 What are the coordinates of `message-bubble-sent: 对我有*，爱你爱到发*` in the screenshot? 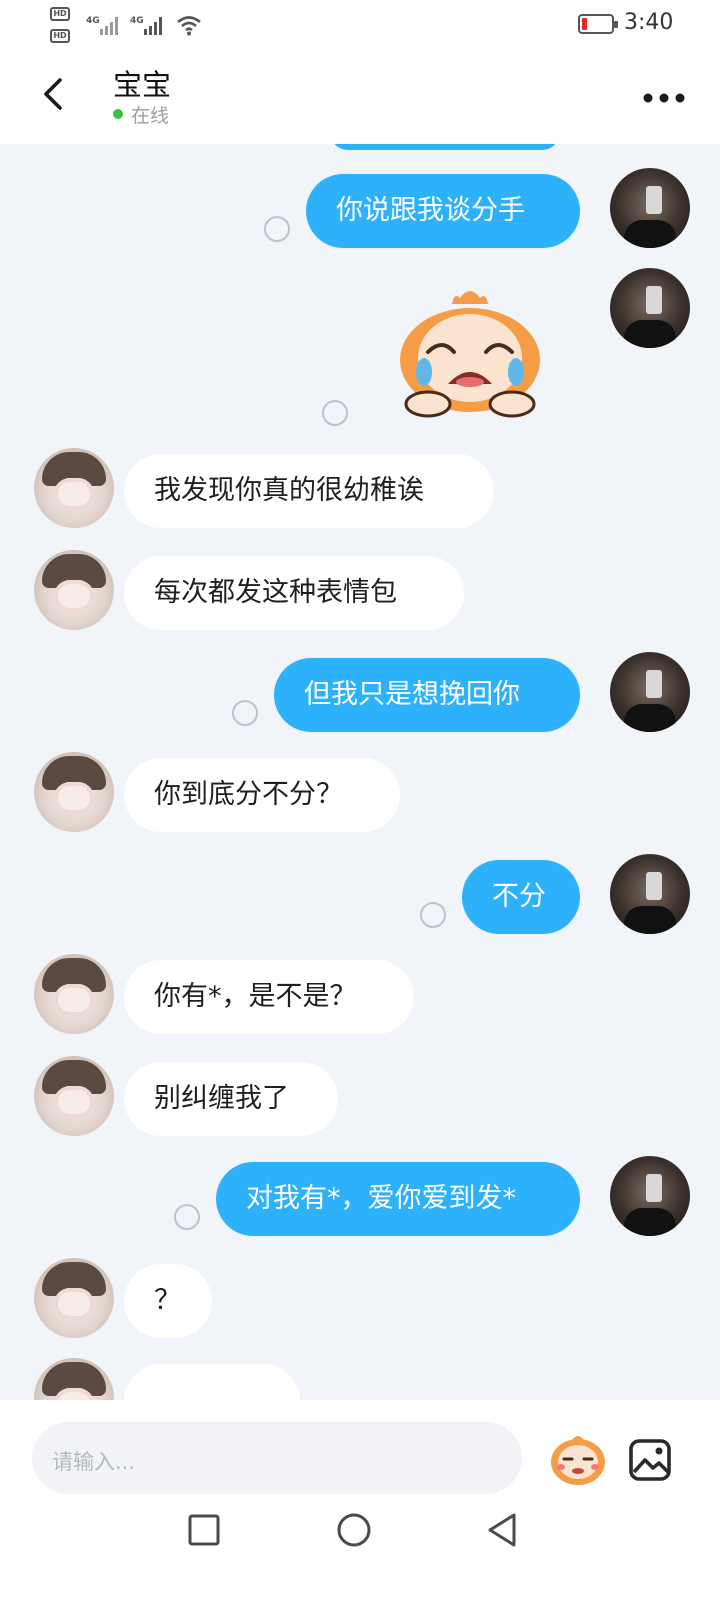 It's located at (398, 1199).